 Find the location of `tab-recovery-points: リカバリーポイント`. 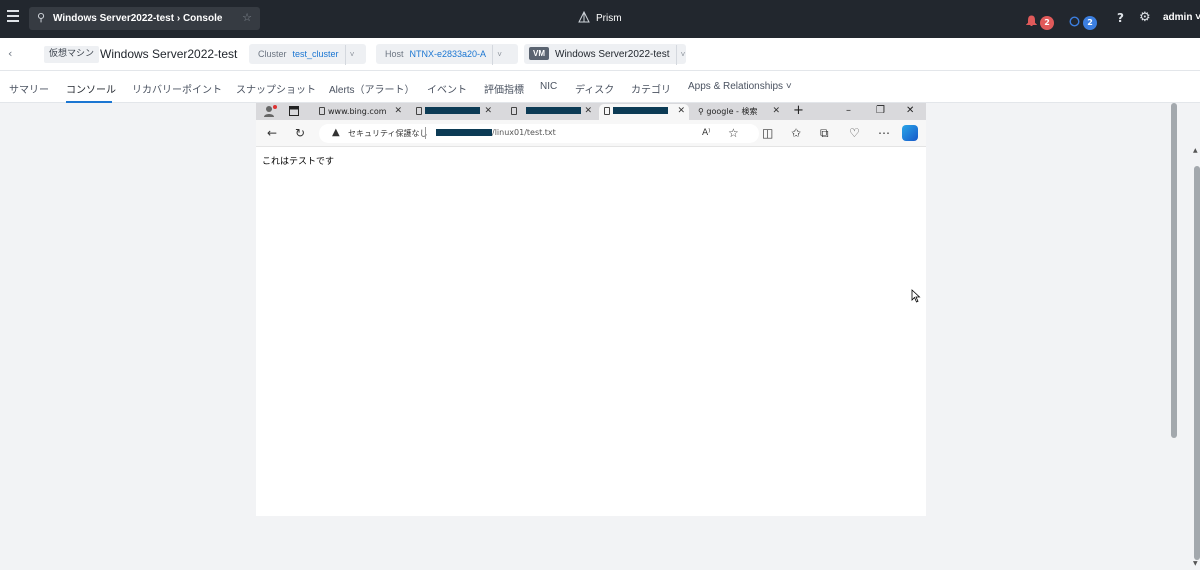

tab-recovery-points: リカバリーポイント is located at coordinates (177, 88).